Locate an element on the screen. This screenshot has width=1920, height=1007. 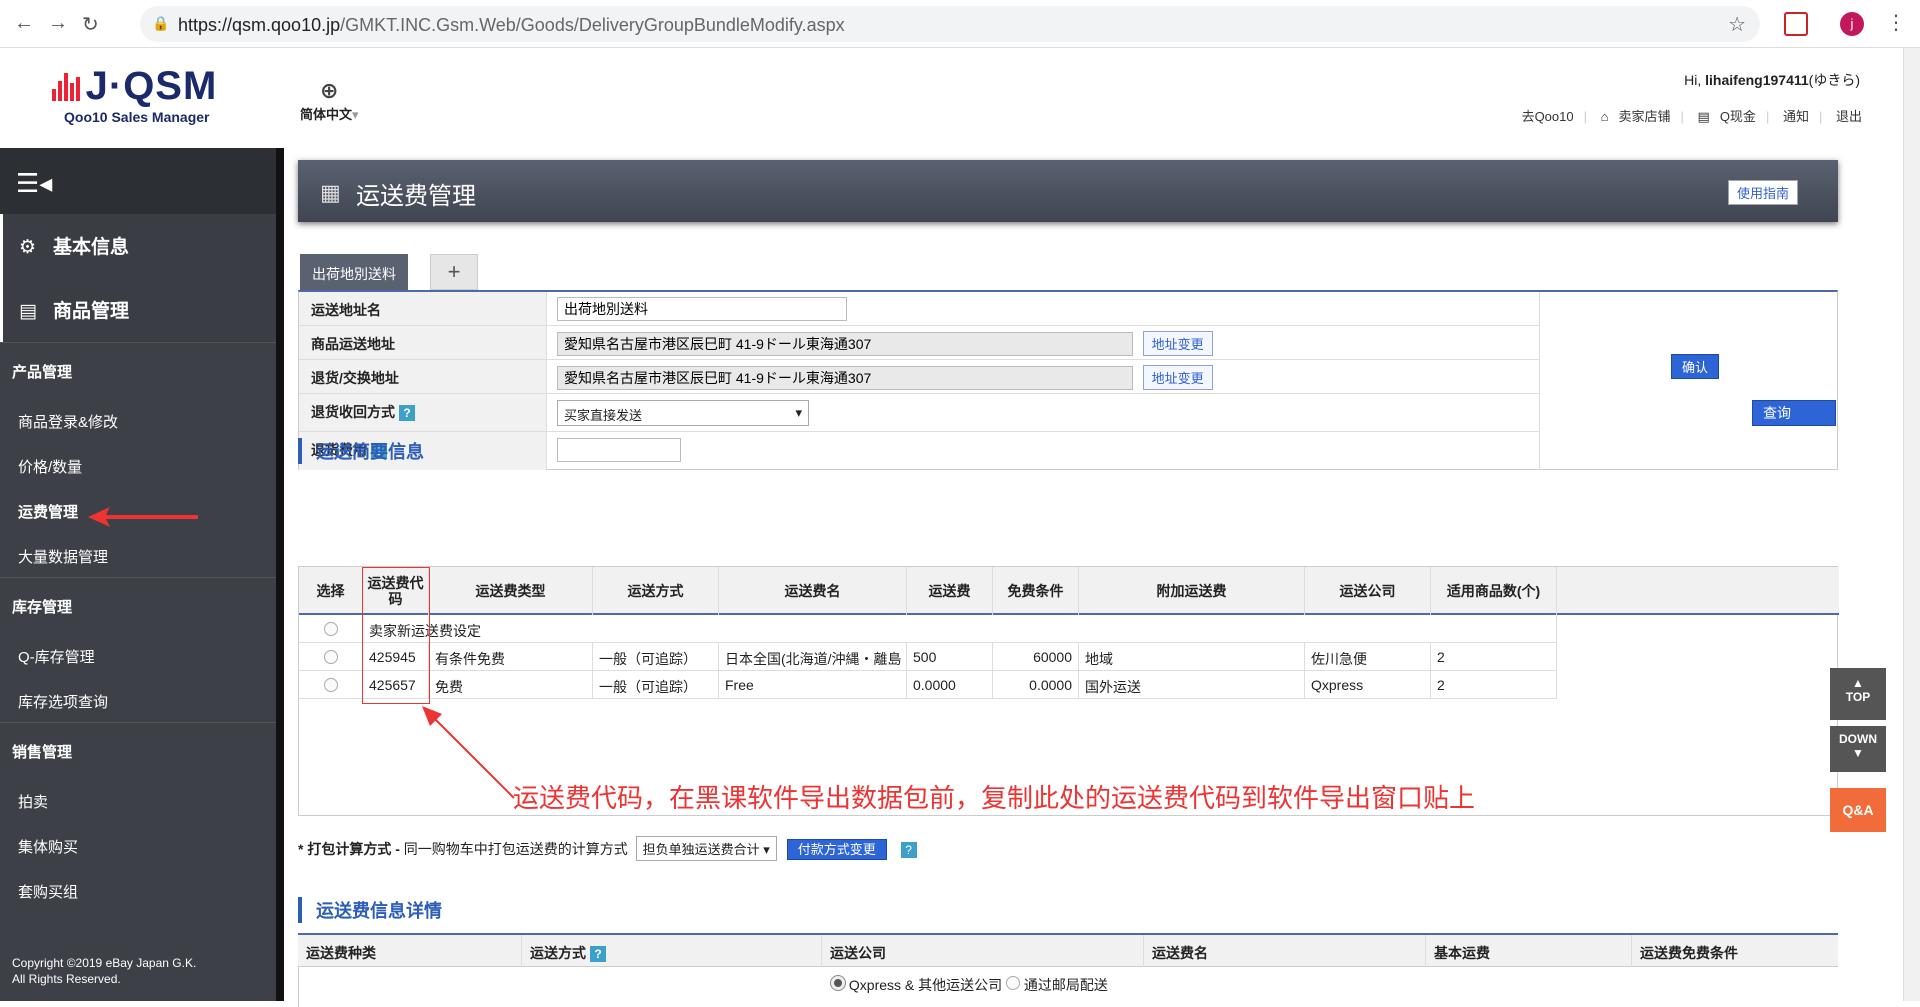
menu-seller-shop: 卖家店铺 is located at coordinates (1644, 116).